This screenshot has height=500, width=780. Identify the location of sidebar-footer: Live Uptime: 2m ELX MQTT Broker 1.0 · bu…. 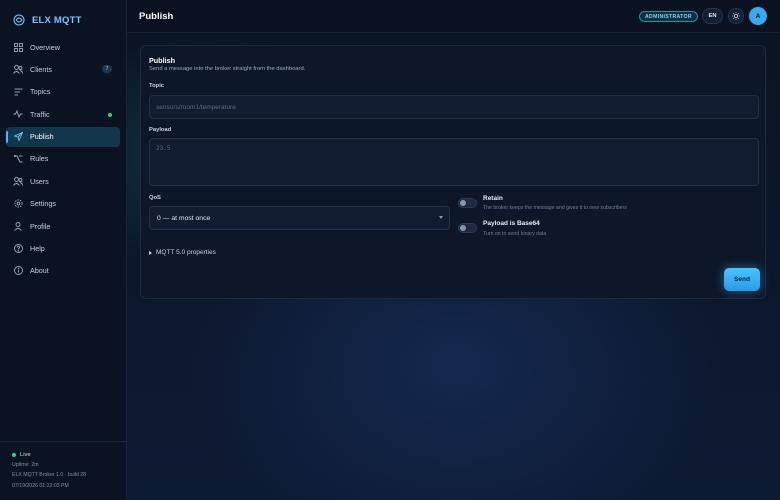
(63, 470).